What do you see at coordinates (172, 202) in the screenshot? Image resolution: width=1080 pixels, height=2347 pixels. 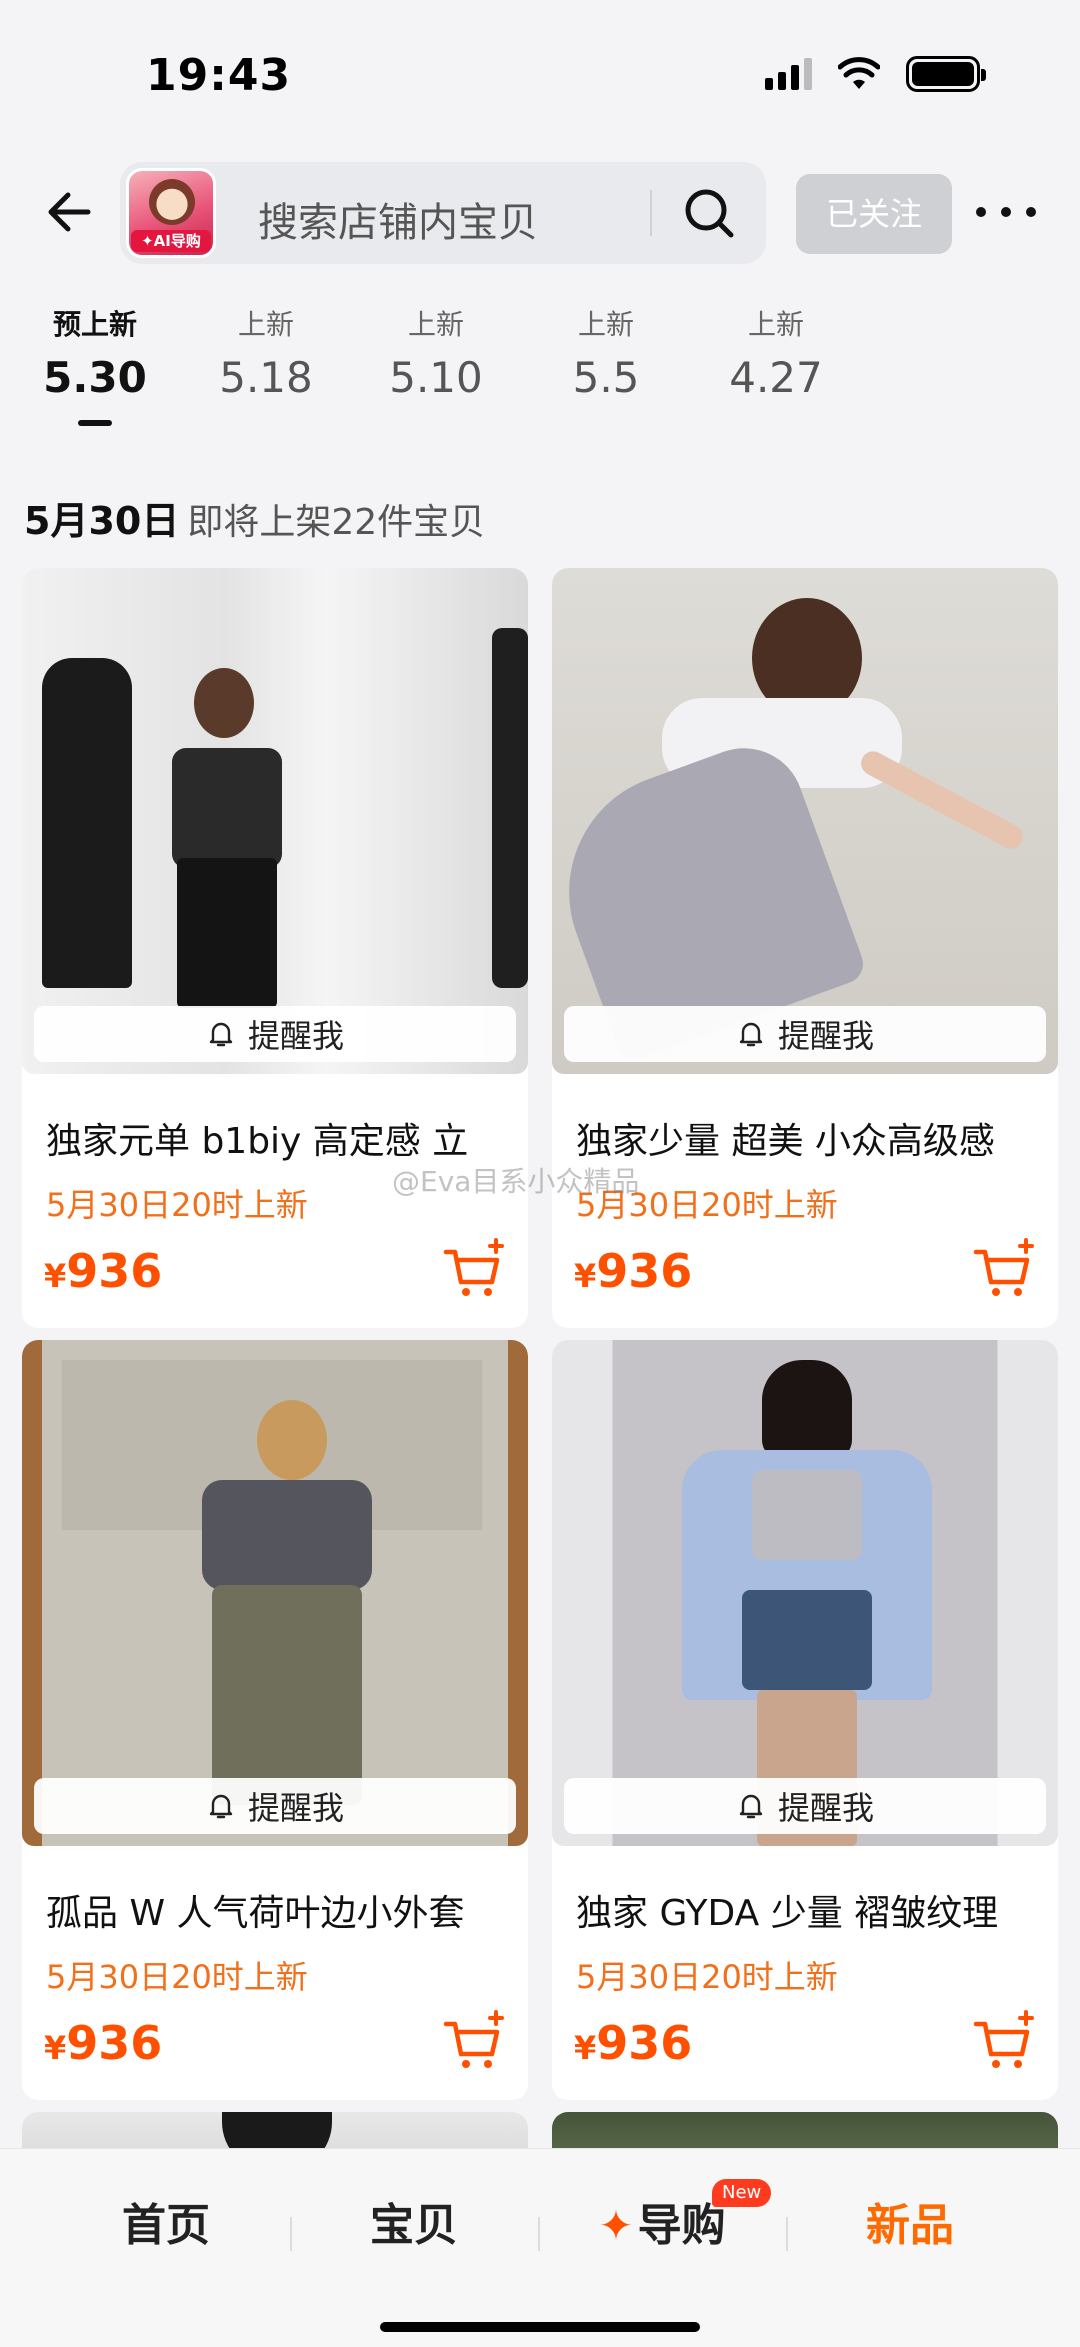 I see `shop-logo-avatar` at bounding box center [172, 202].